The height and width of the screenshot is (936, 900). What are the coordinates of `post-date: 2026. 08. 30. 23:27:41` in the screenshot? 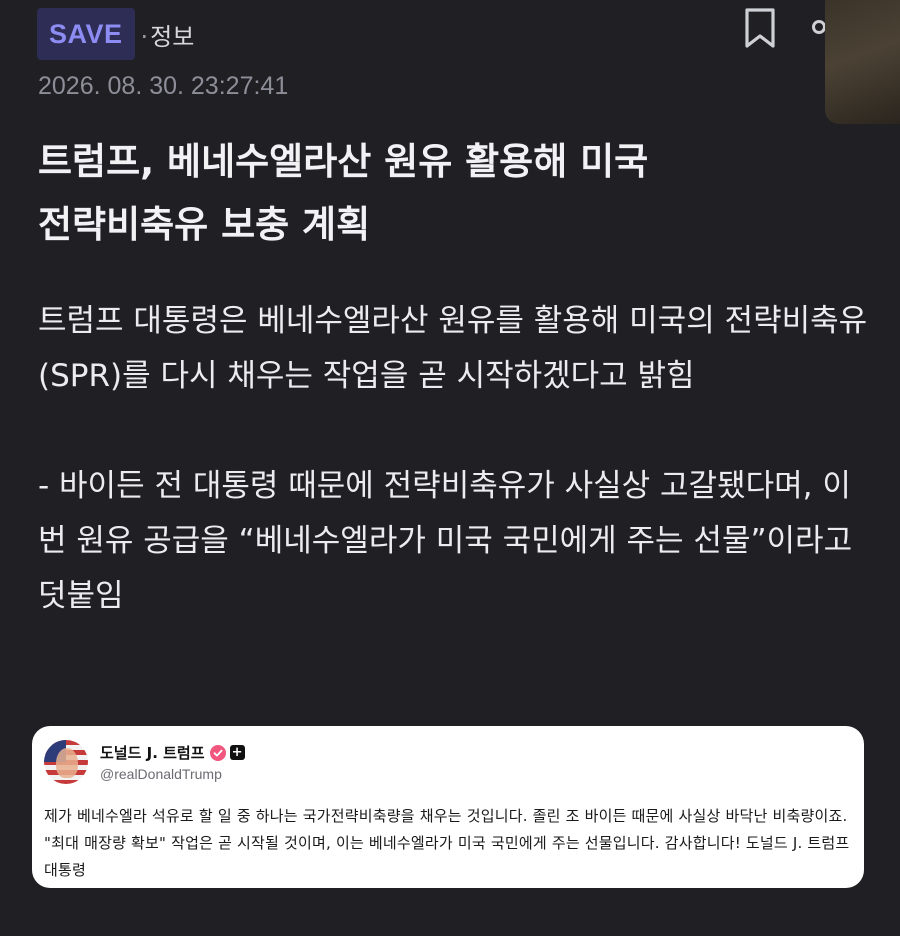 It's located at (163, 86).